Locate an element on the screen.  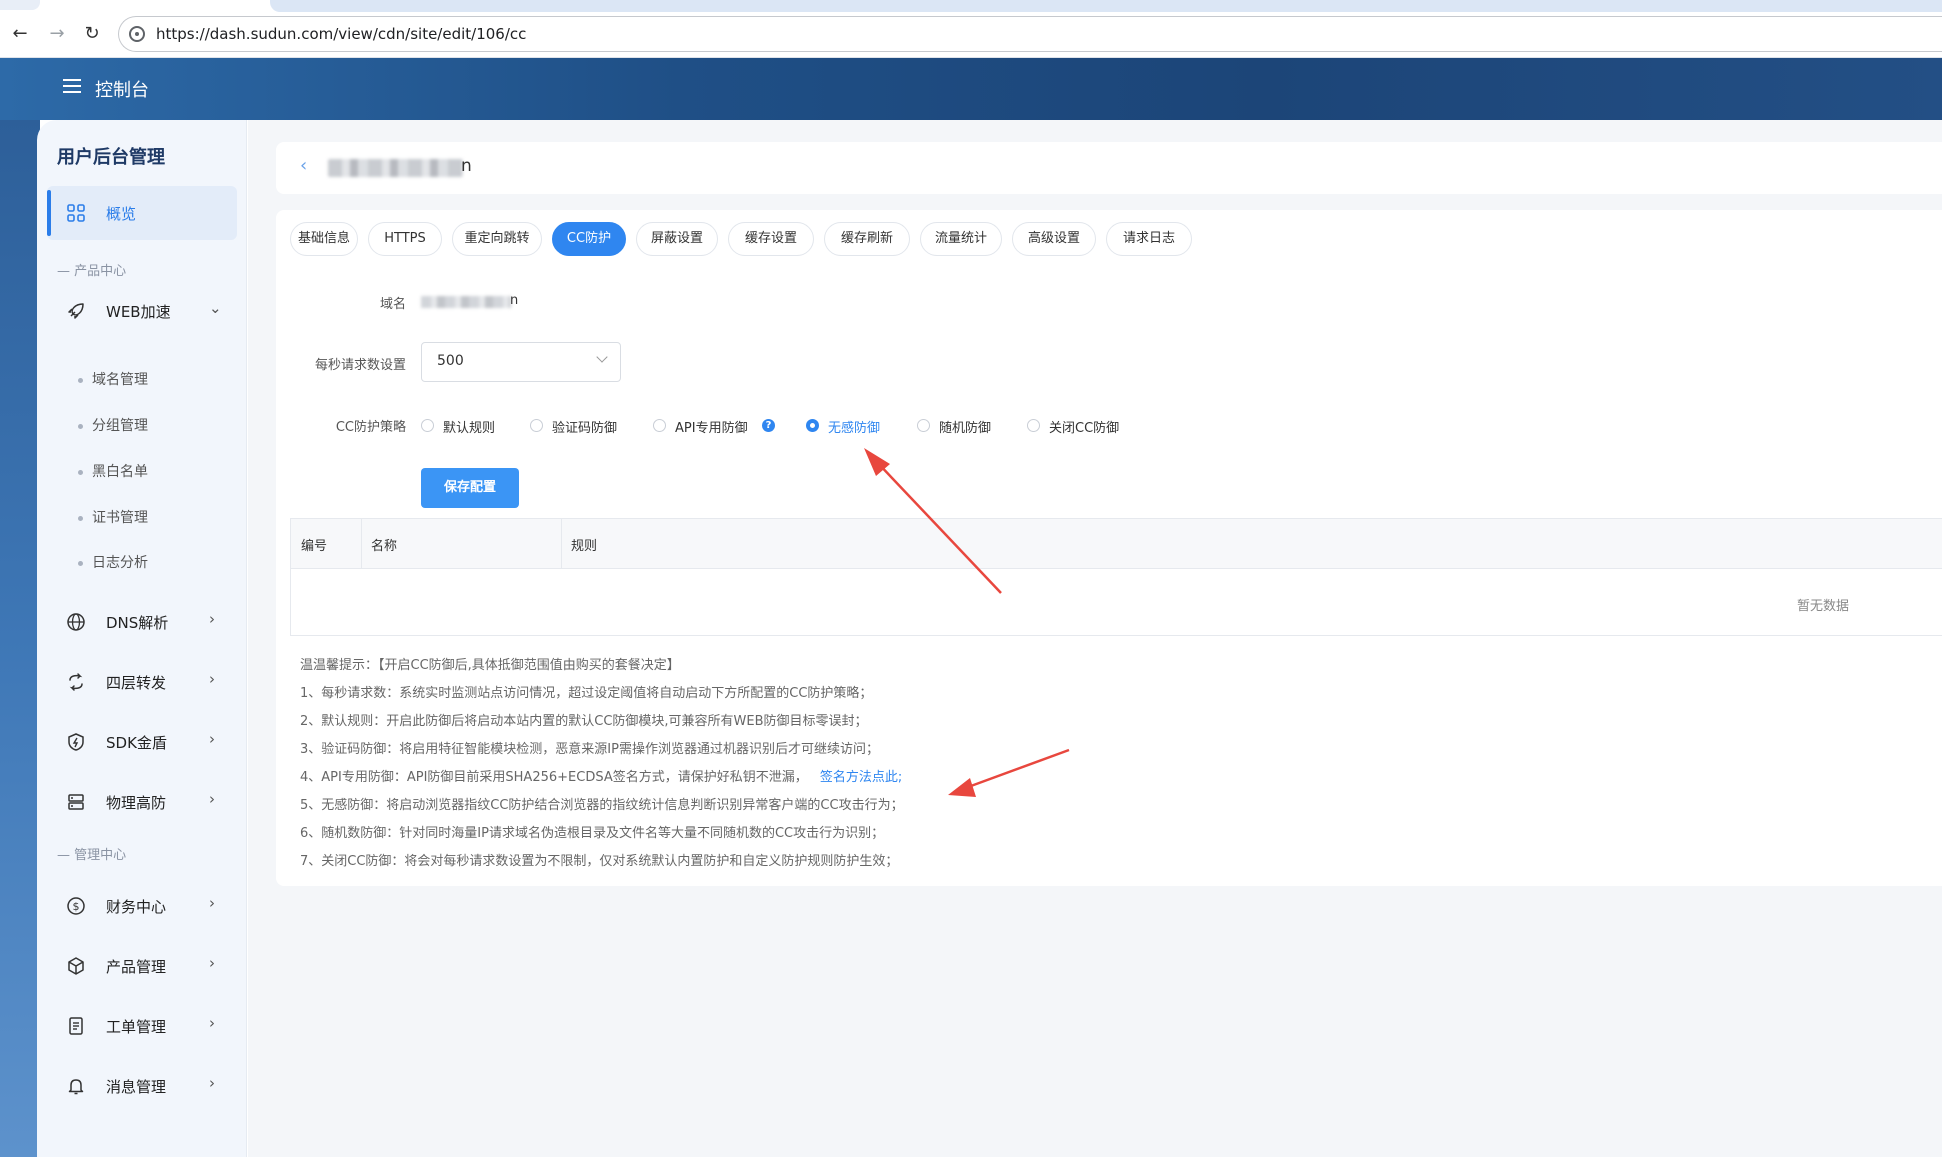
sidebar-item-finance: $ 财务中心 › is located at coordinates (142, 906).